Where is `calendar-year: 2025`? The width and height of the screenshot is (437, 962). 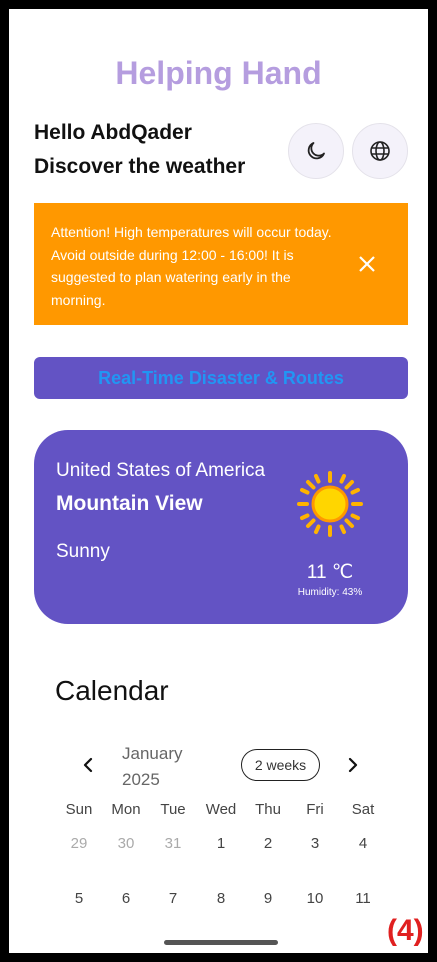 calendar-year: 2025 is located at coordinates (141, 779).